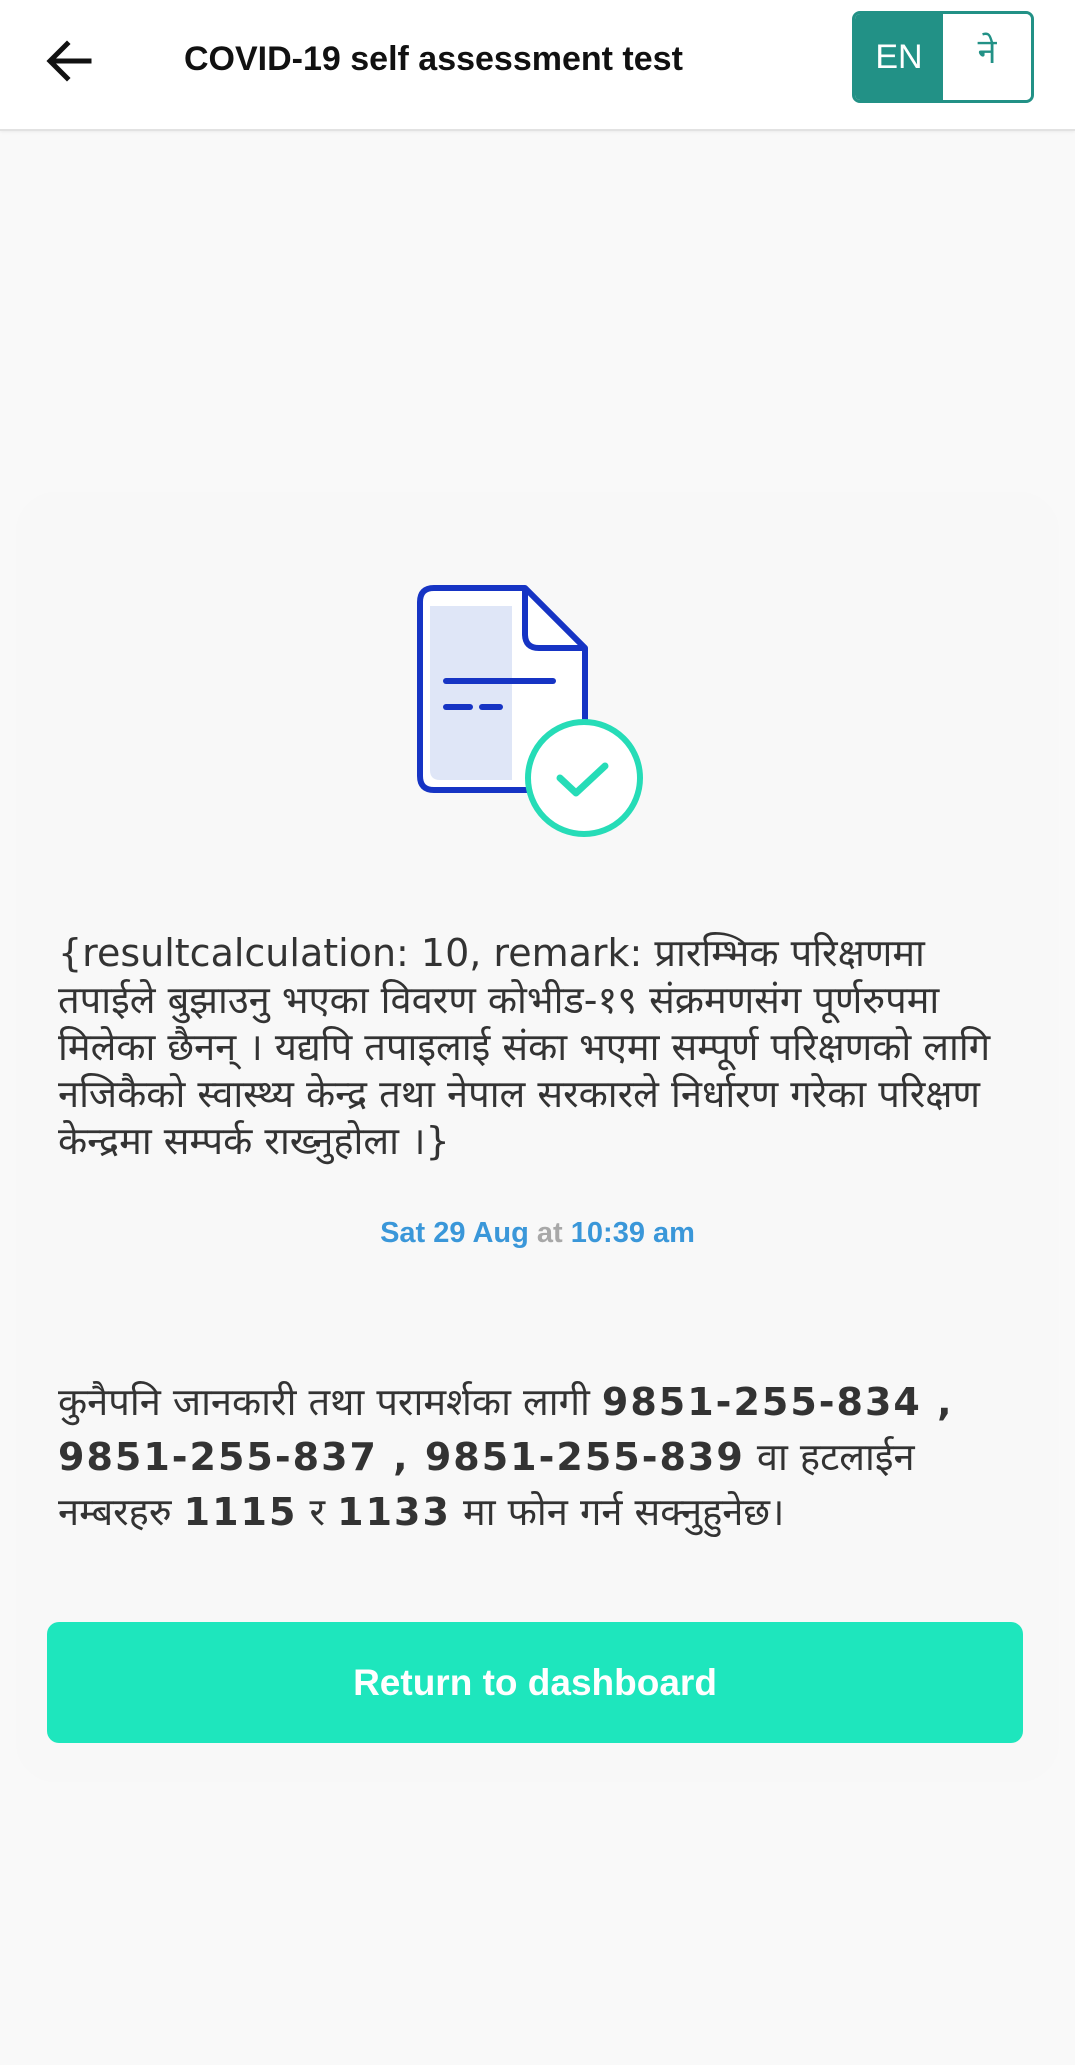  What do you see at coordinates (530, 711) in the screenshot?
I see `document-check-icon` at bounding box center [530, 711].